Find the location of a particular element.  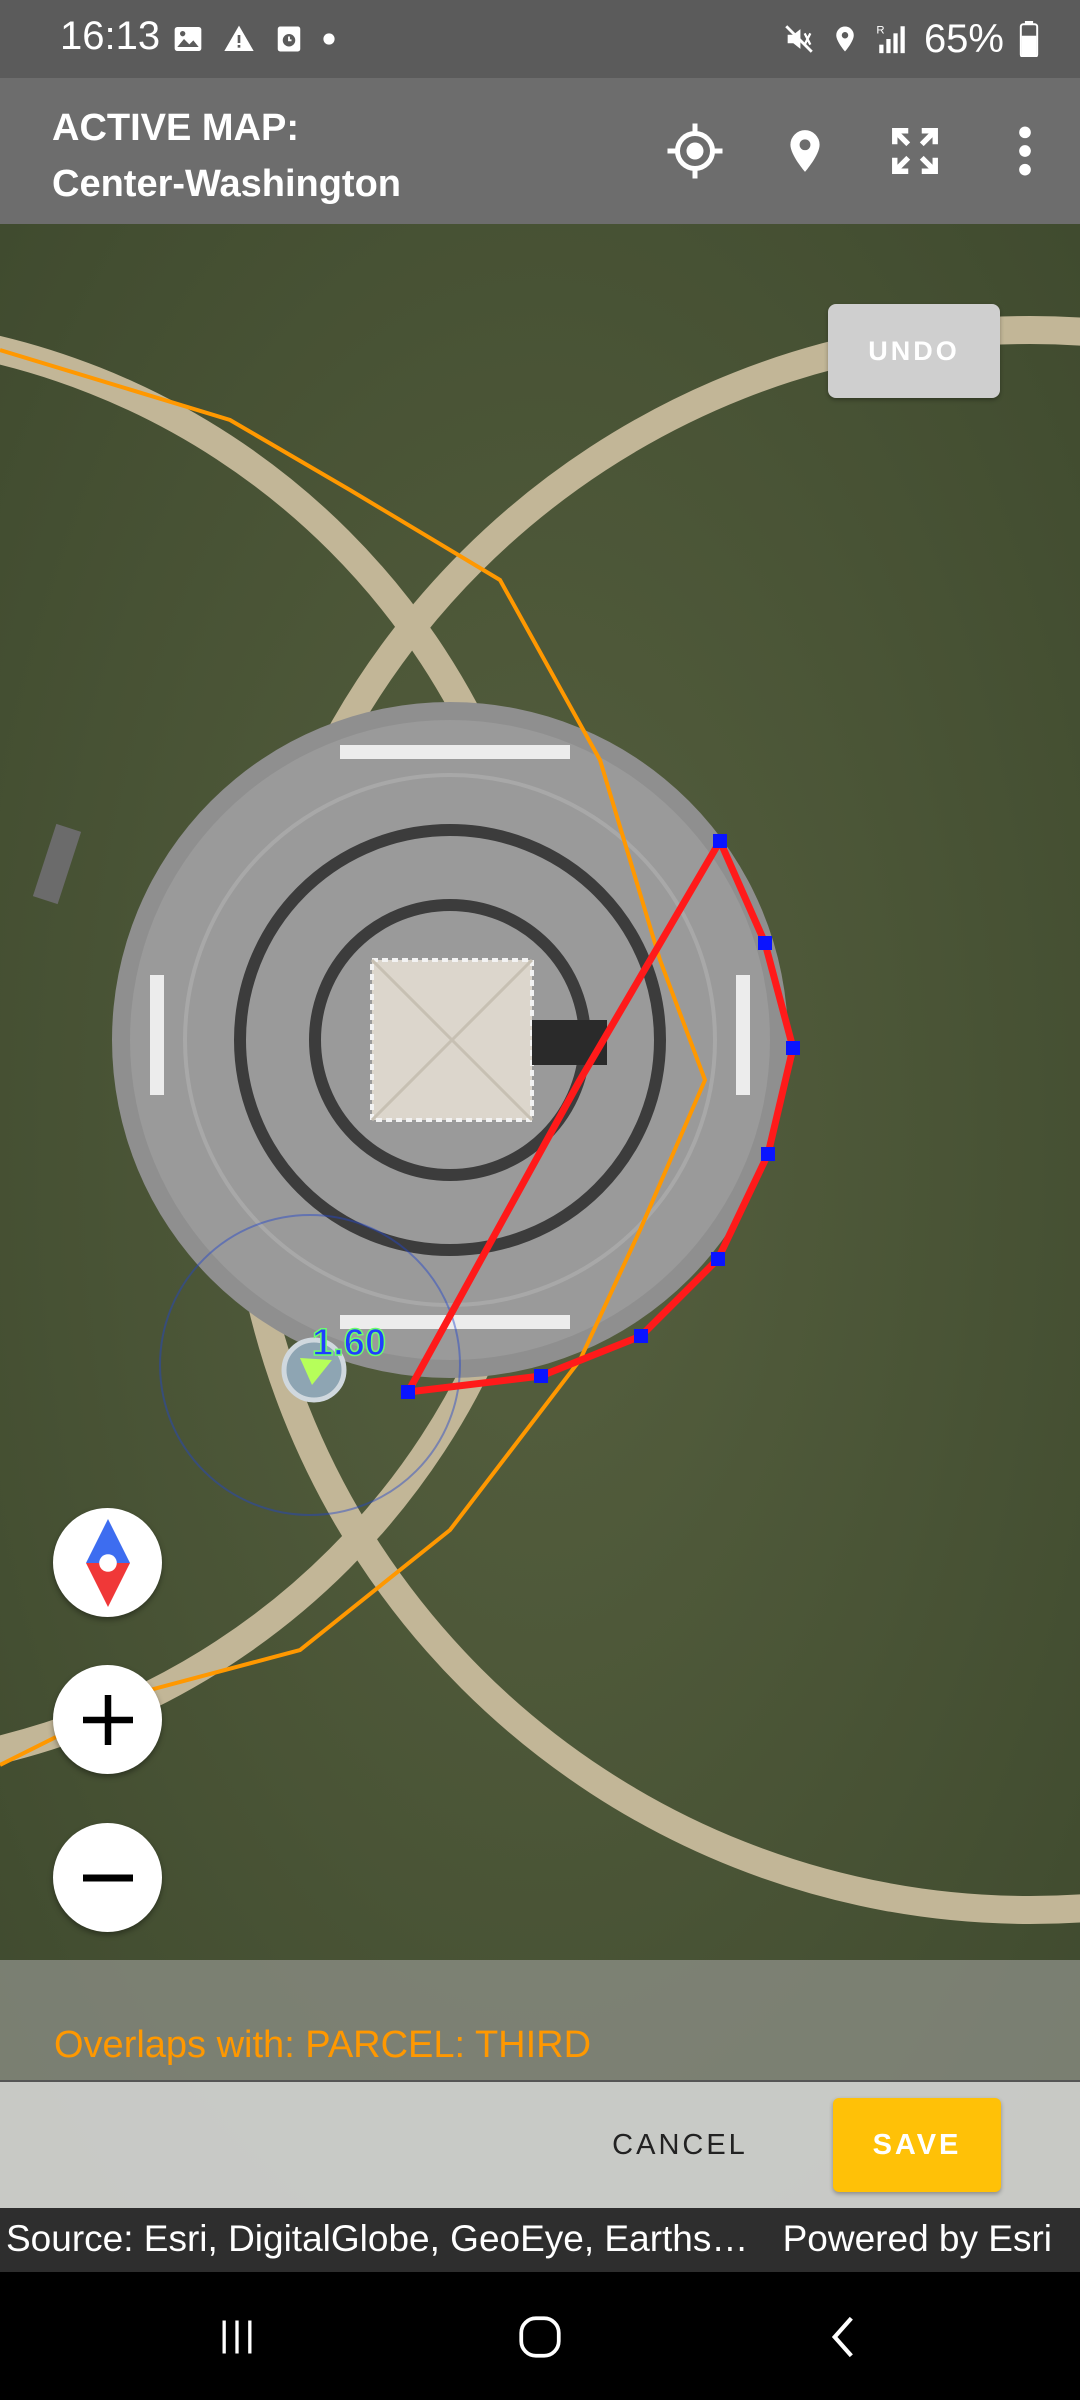

navigation-bar is located at coordinates (540, 2336).